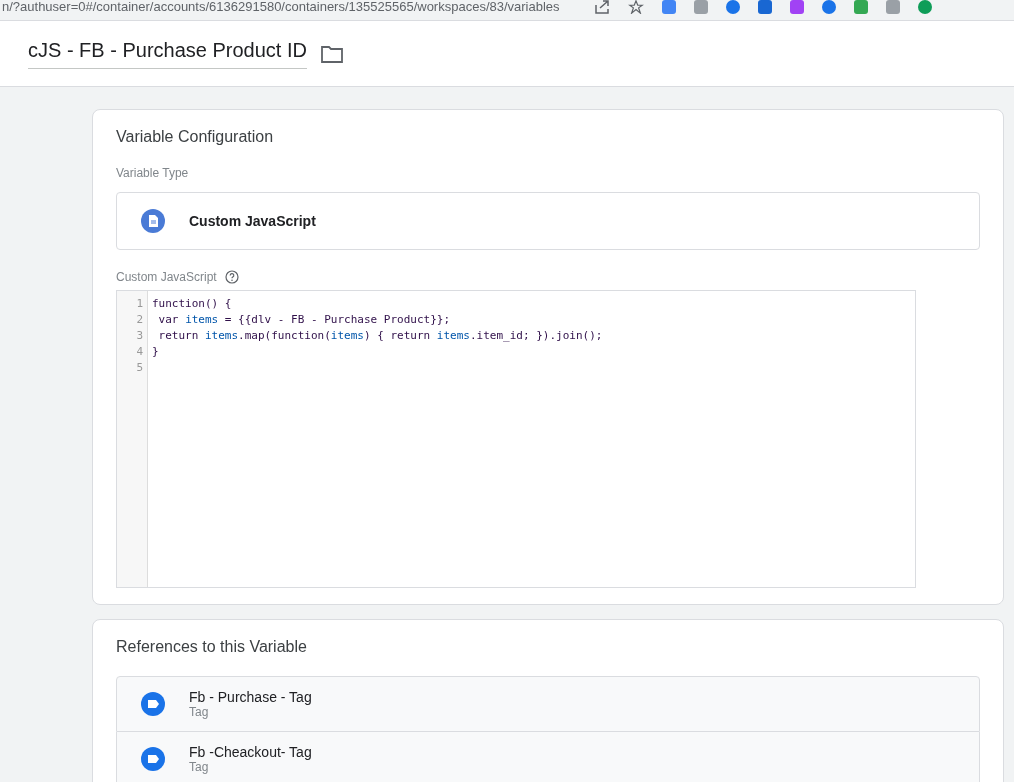  Describe the element at coordinates (167, 53) in the screenshot. I see `variable-name-field: cJS - FB - Purchase Product ID` at that location.